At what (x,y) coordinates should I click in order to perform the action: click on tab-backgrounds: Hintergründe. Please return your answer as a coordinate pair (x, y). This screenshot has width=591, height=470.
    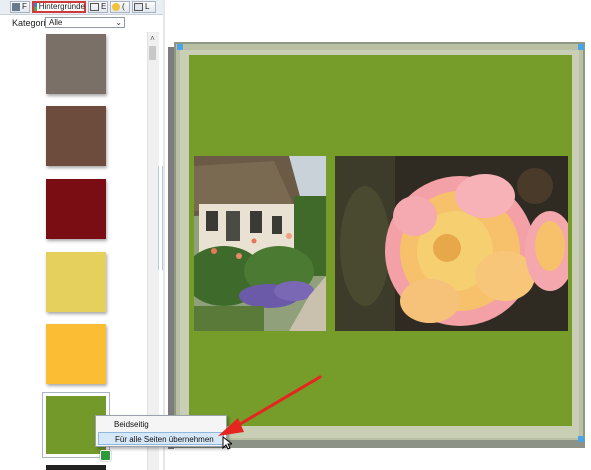
    Looking at the image, I should click on (59, 7).